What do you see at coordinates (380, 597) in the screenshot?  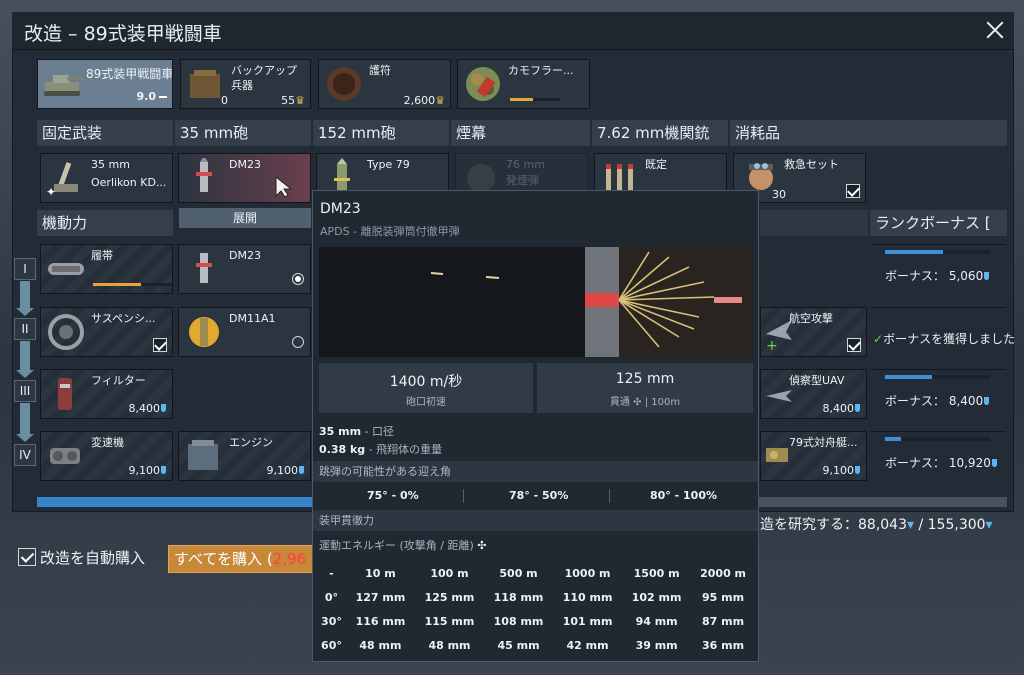 I see `table-cell: 127 mm` at bounding box center [380, 597].